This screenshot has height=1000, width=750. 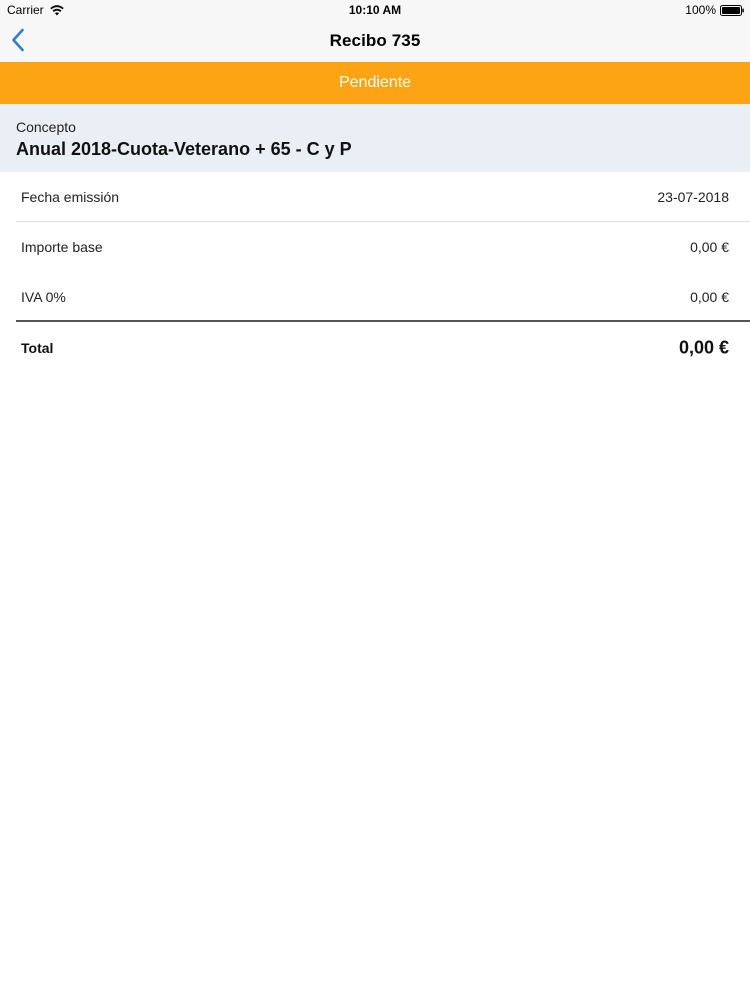 I want to click on total-row: Total 0,00 €, so click(x=375, y=348).